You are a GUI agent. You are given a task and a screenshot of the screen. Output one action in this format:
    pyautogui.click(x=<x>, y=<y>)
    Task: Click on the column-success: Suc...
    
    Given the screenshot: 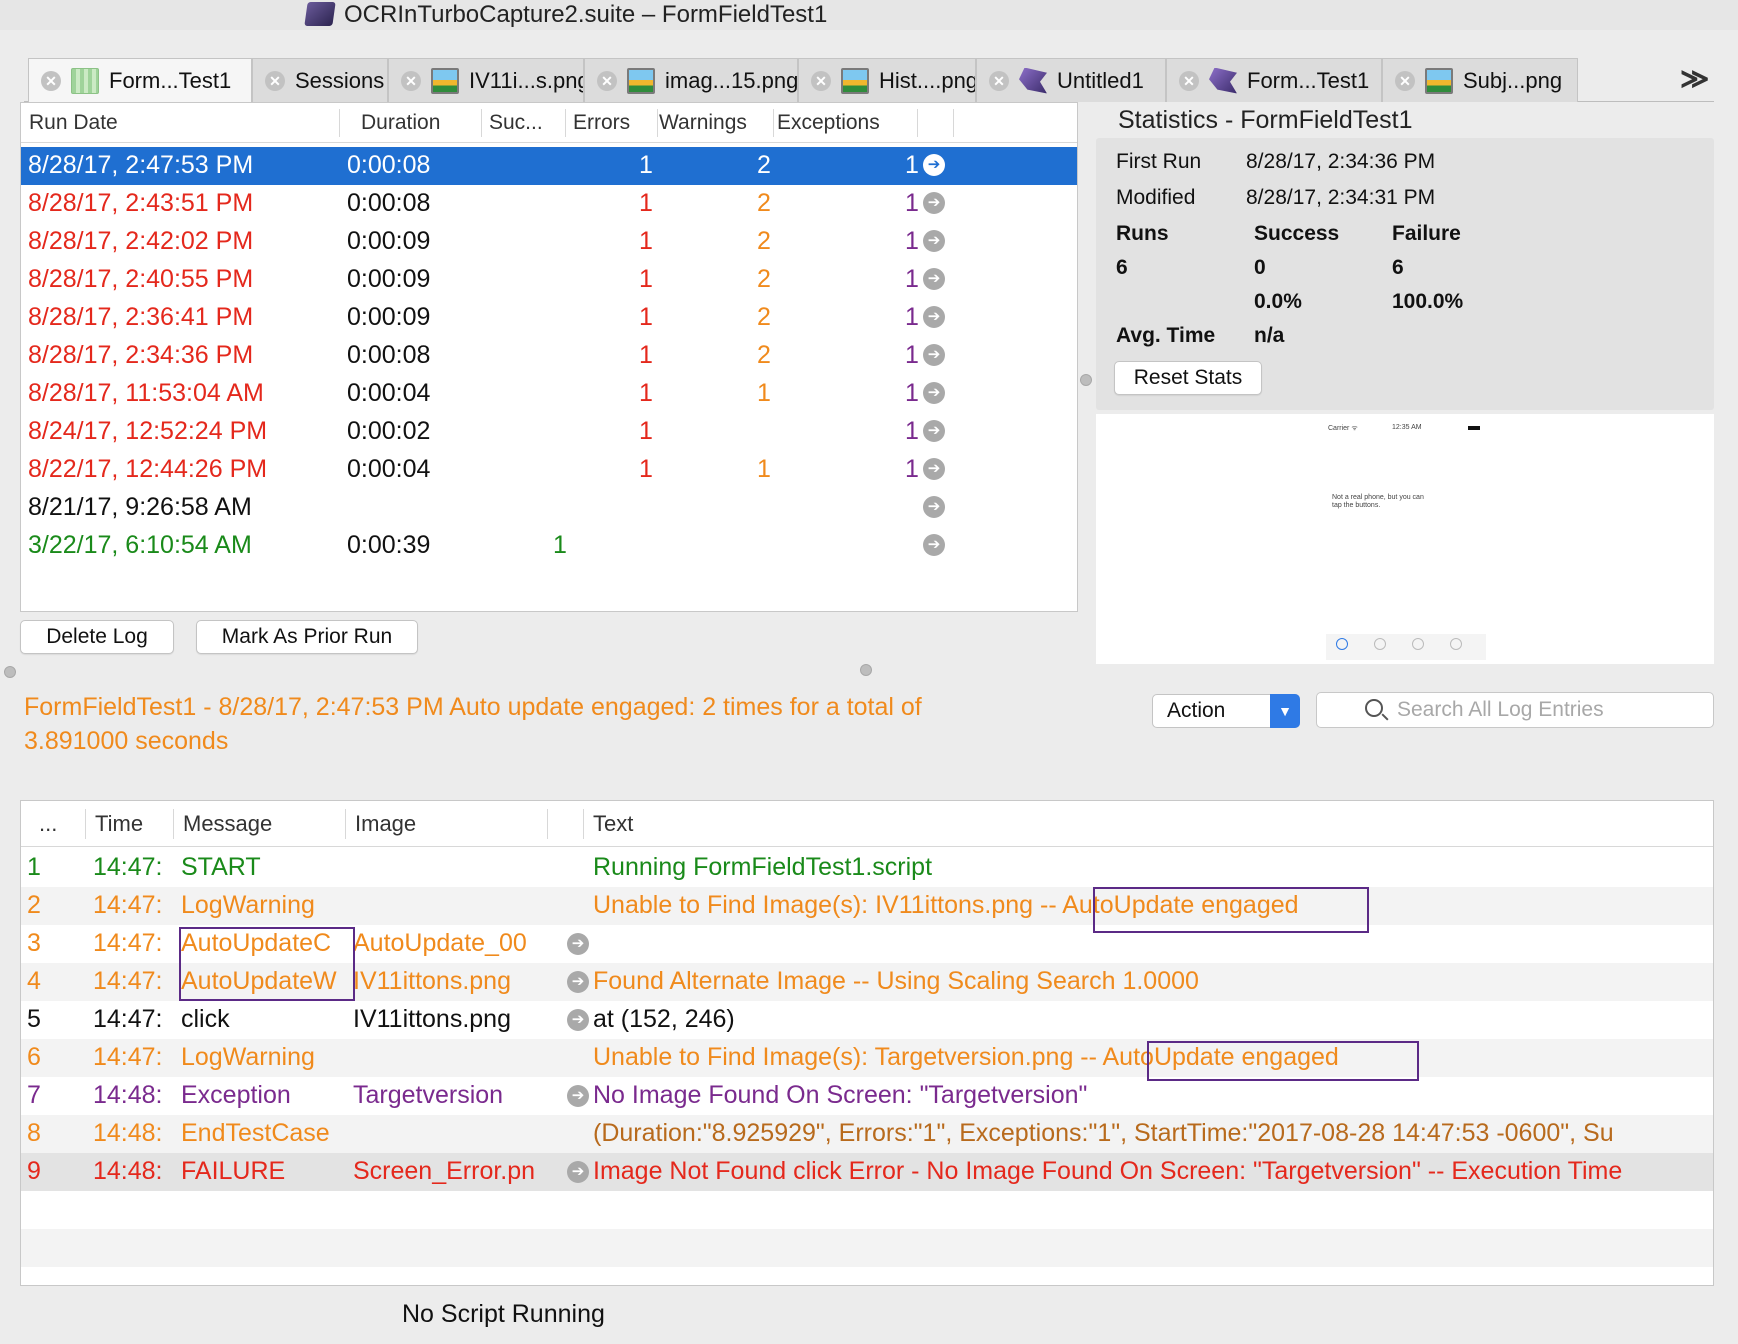 What is the action you would take?
    pyautogui.click(x=516, y=123)
    